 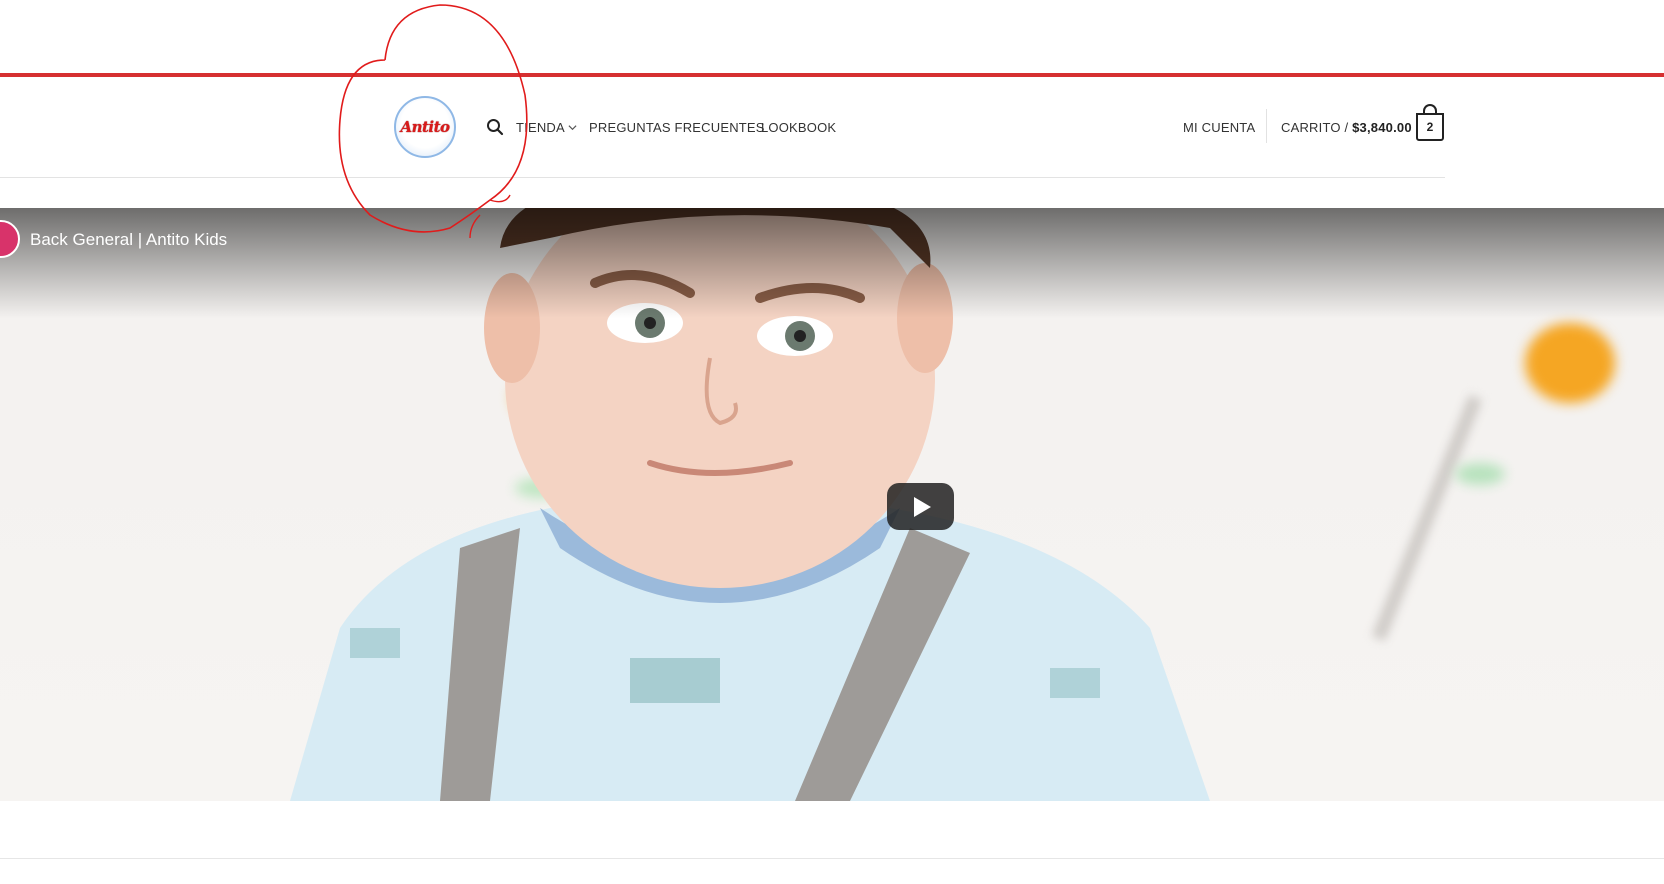 I want to click on chevron-down-icon, so click(x=572, y=128).